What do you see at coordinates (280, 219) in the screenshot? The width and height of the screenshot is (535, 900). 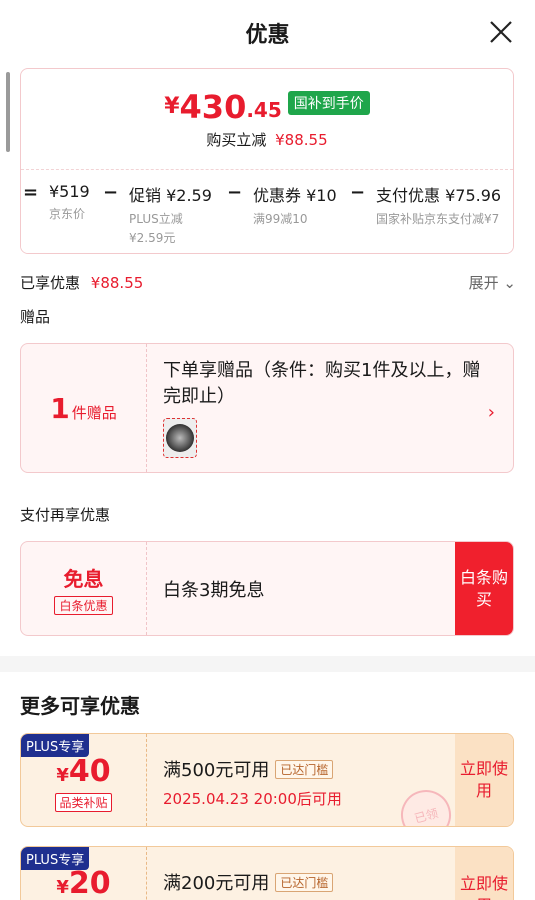 I see `breakdown-sub: 满99减10` at bounding box center [280, 219].